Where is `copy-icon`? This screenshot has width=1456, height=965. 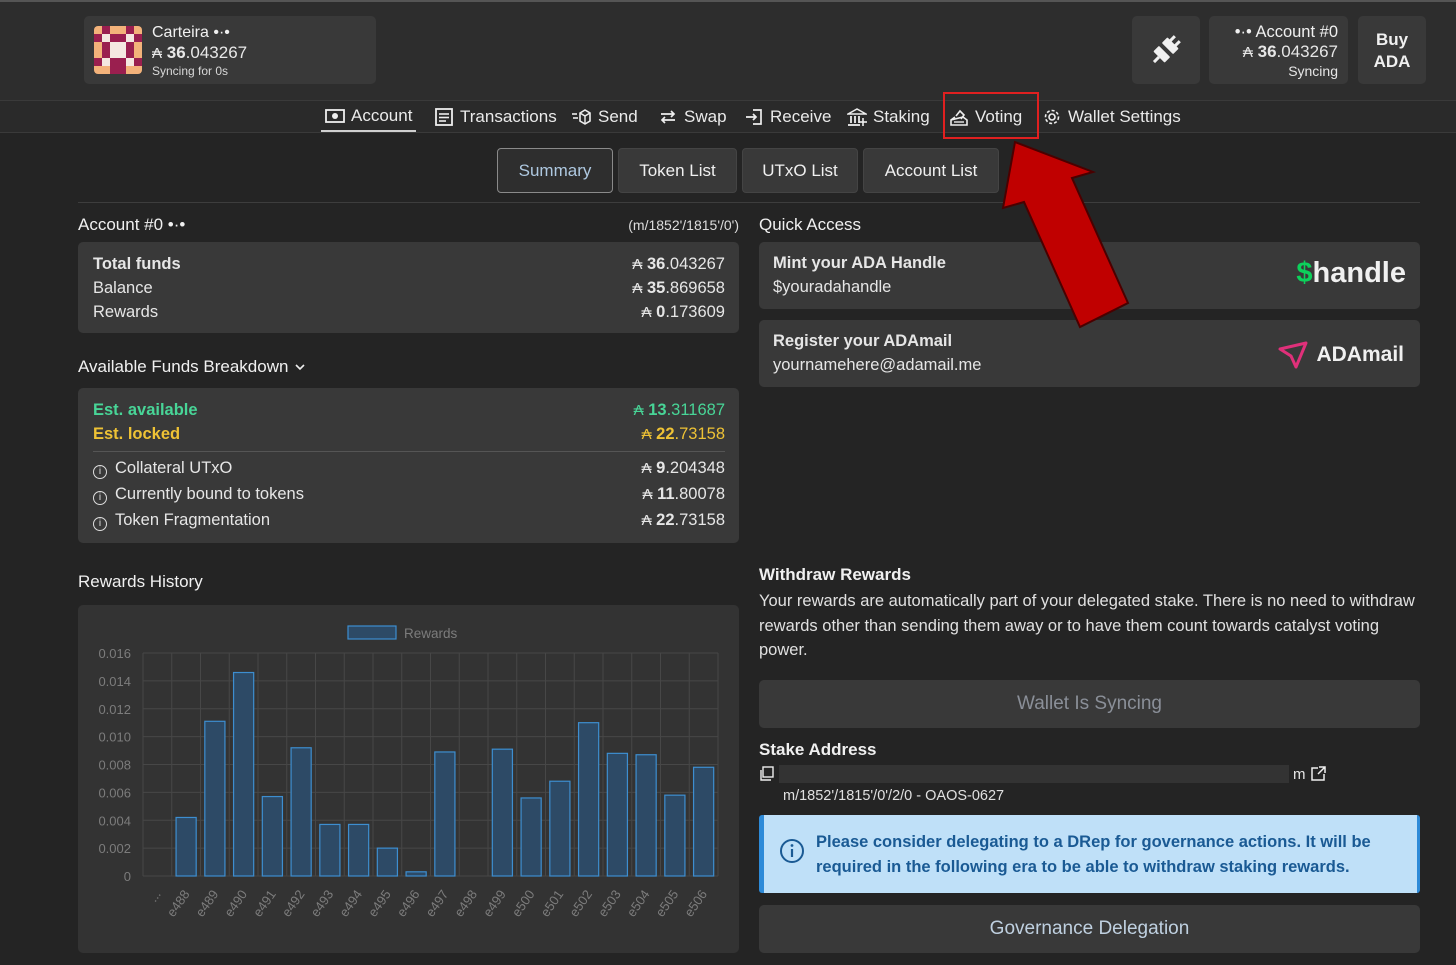 copy-icon is located at coordinates (767, 774).